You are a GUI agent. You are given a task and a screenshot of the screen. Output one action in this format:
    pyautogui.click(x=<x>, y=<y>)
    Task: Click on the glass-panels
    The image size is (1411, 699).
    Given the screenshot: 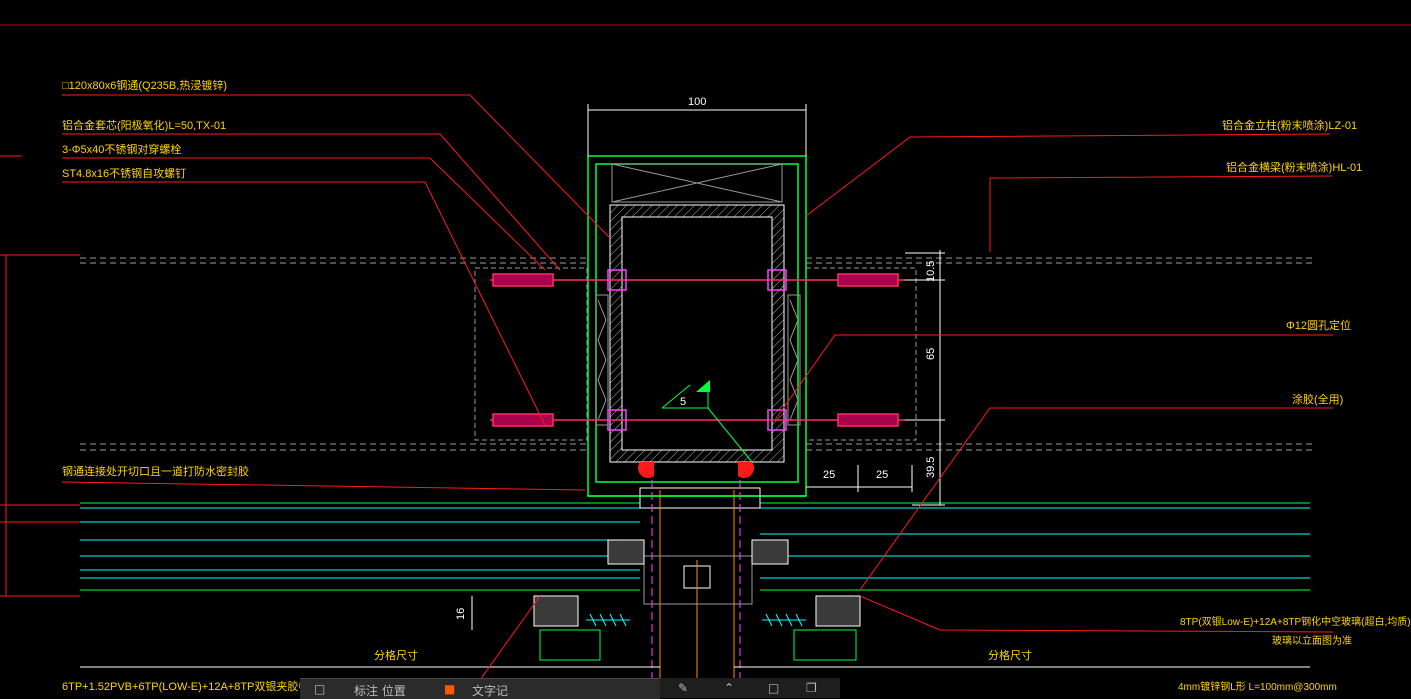 What is the action you would take?
    pyautogui.click(x=695, y=546)
    